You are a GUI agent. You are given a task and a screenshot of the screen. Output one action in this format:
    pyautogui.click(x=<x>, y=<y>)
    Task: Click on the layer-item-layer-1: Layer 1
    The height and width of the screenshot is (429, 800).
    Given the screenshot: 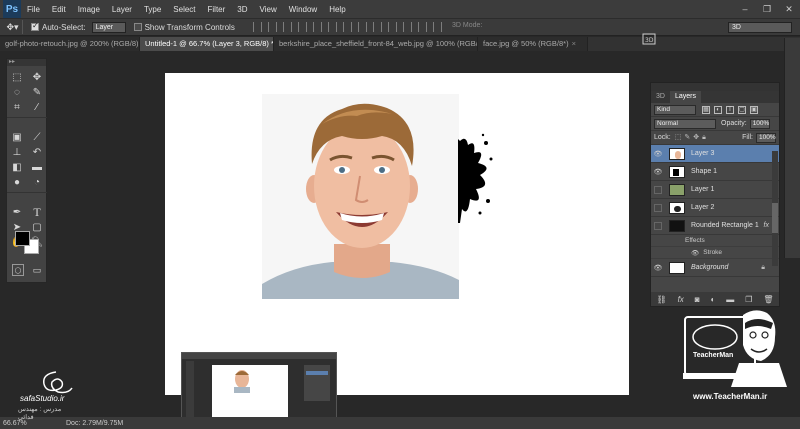 What is the action you would take?
    pyautogui.click(x=715, y=190)
    